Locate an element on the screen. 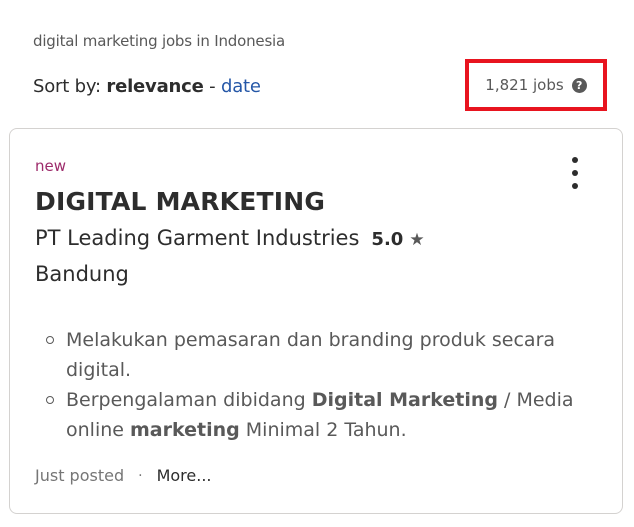  breadcrumb: digital marketing jobs in Indonesia is located at coordinates (159, 41).